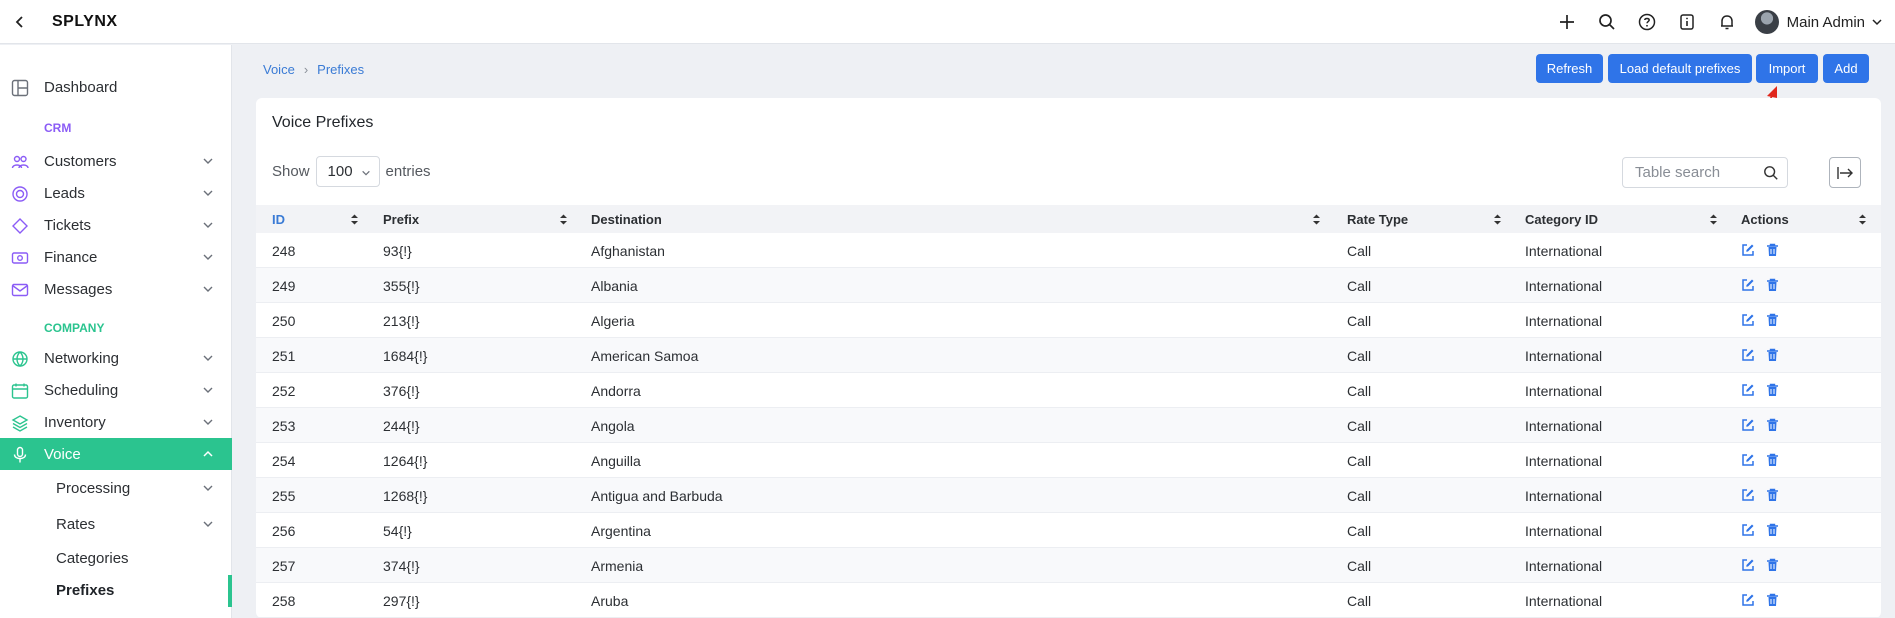 The height and width of the screenshot is (618, 1895). I want to click on column-toggle-button, so click(1845, 172).